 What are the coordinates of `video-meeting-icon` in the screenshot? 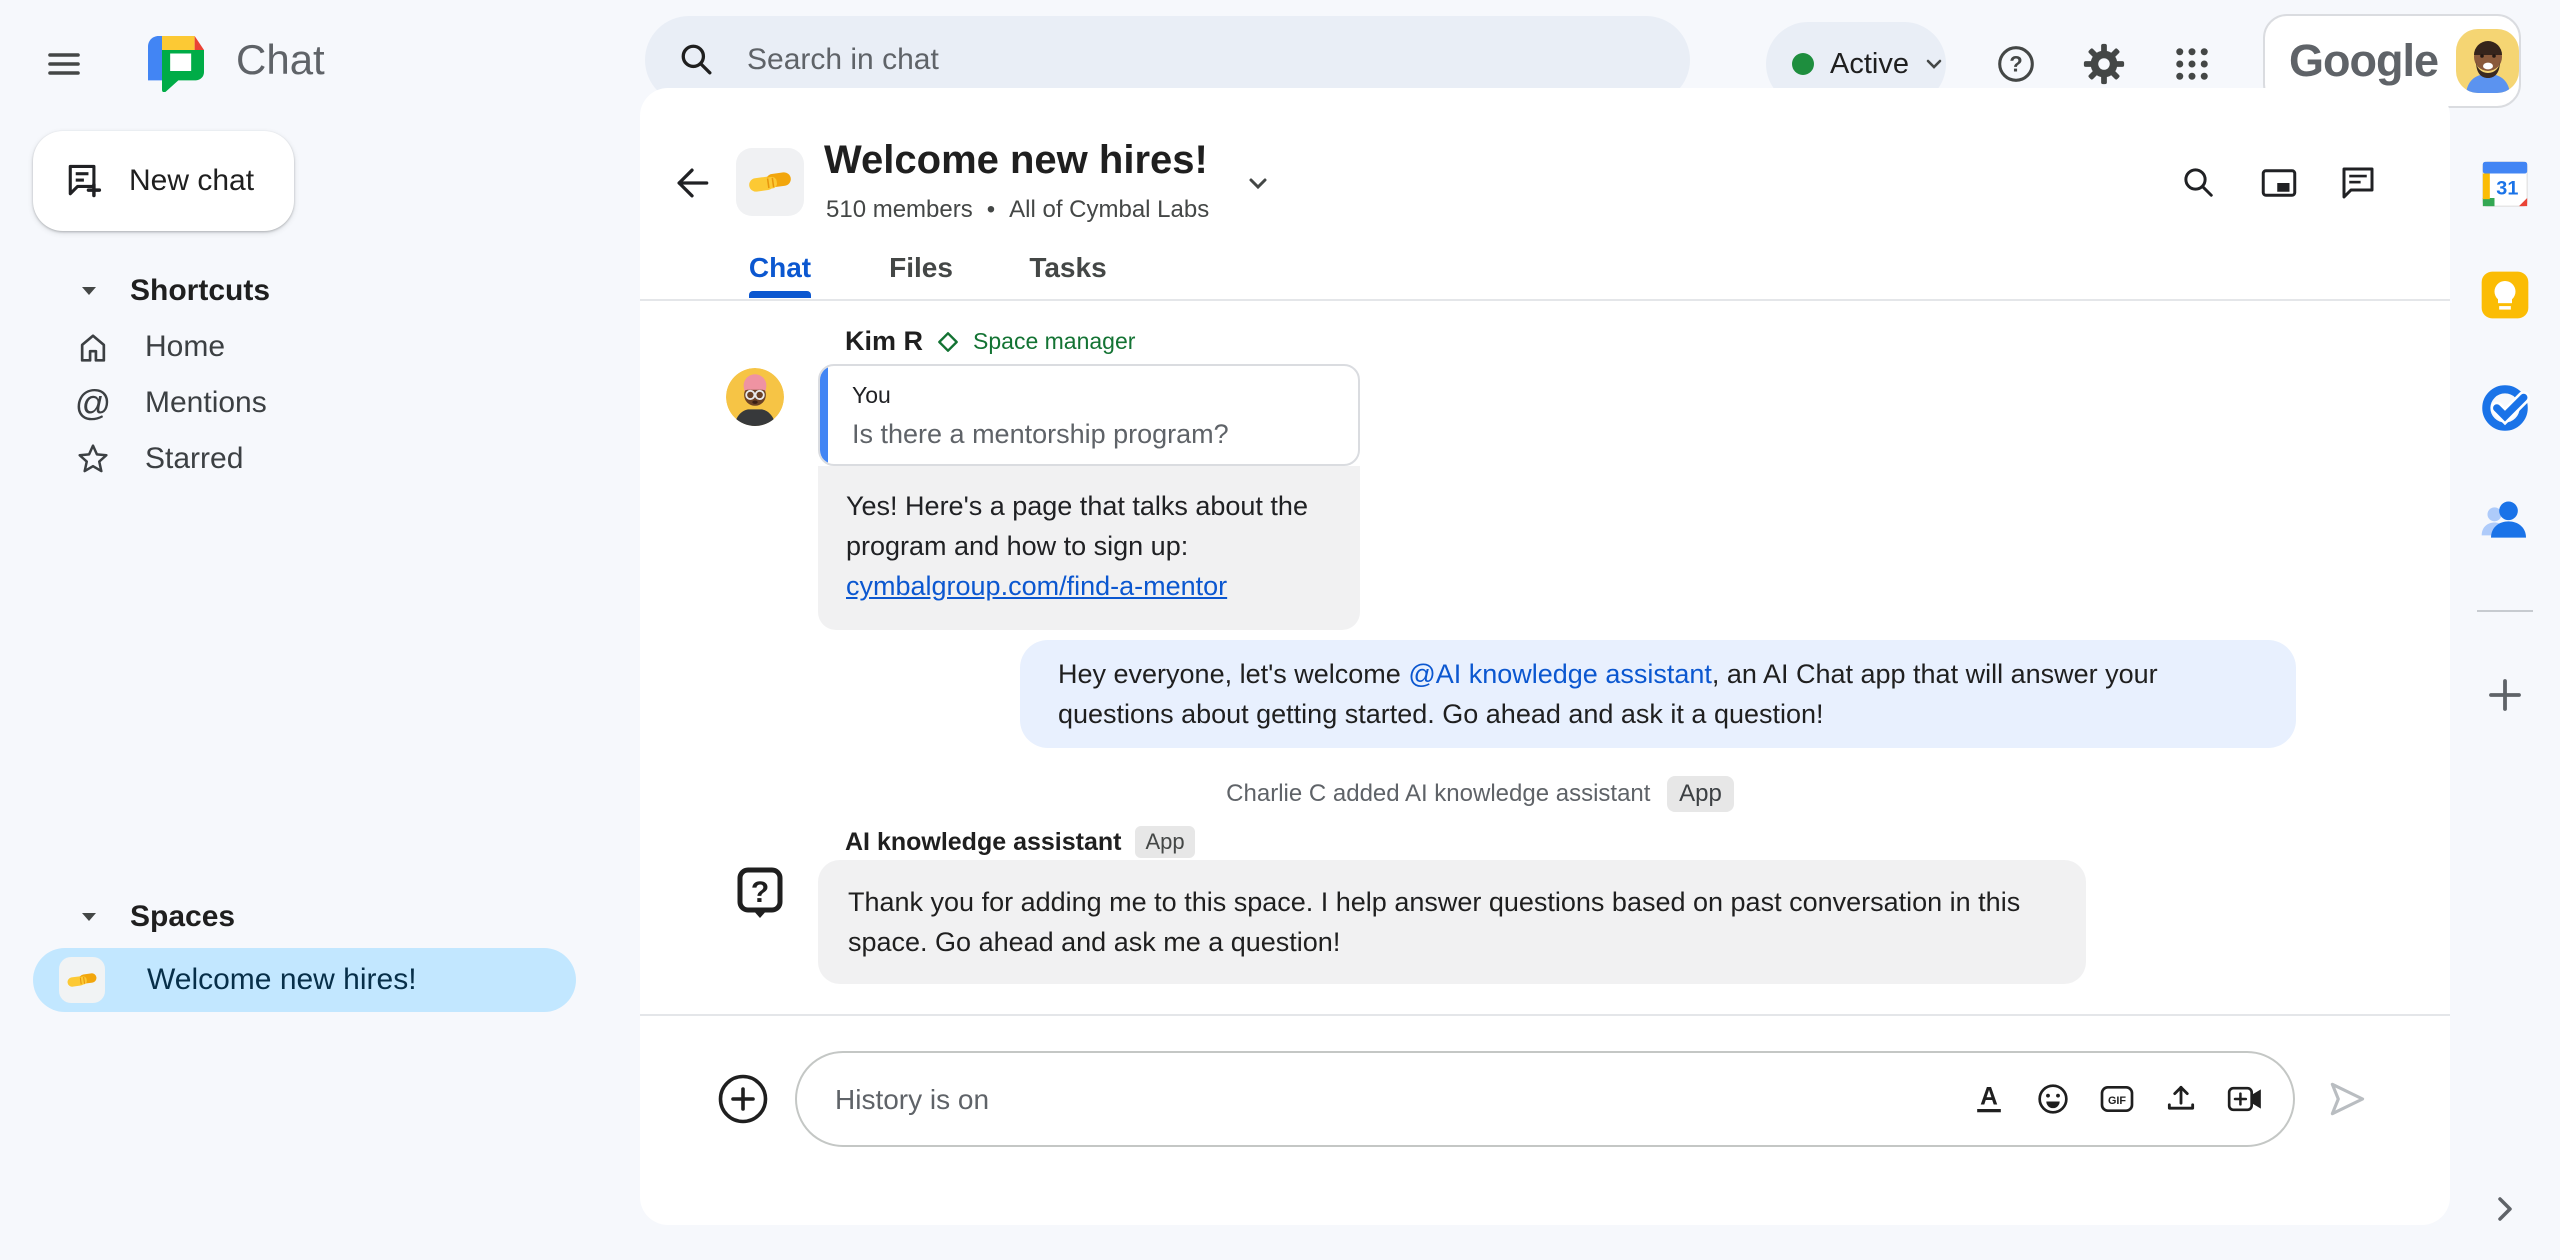 It's located at (2245, 1099).